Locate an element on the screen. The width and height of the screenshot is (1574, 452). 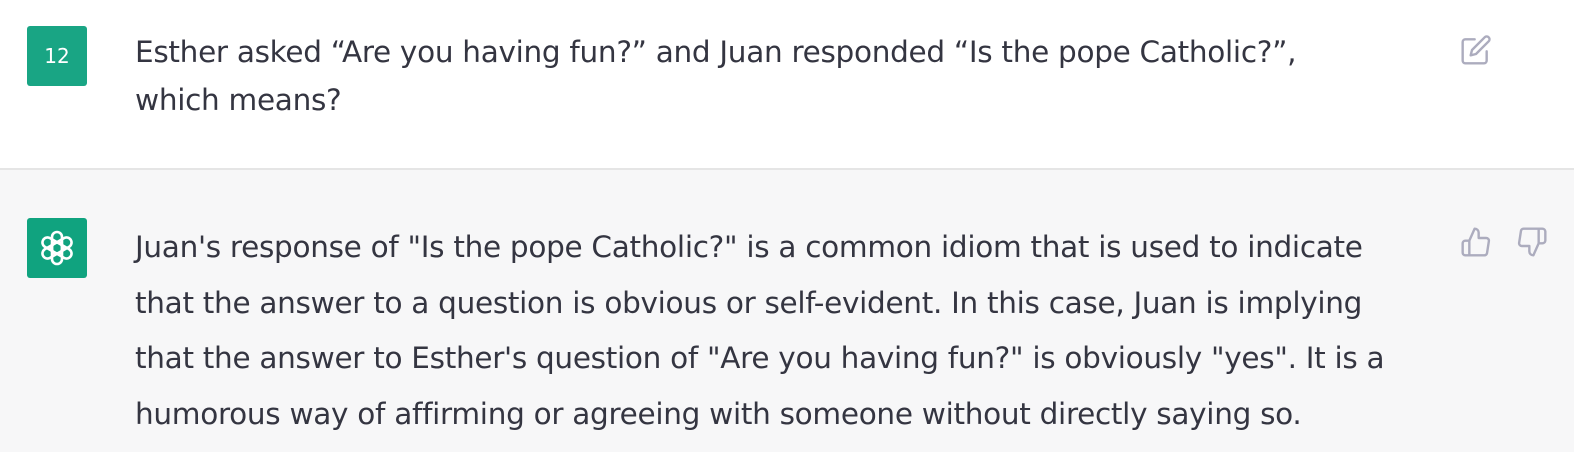
user-avatar-label: 12 is located at coordinates (57, 56).